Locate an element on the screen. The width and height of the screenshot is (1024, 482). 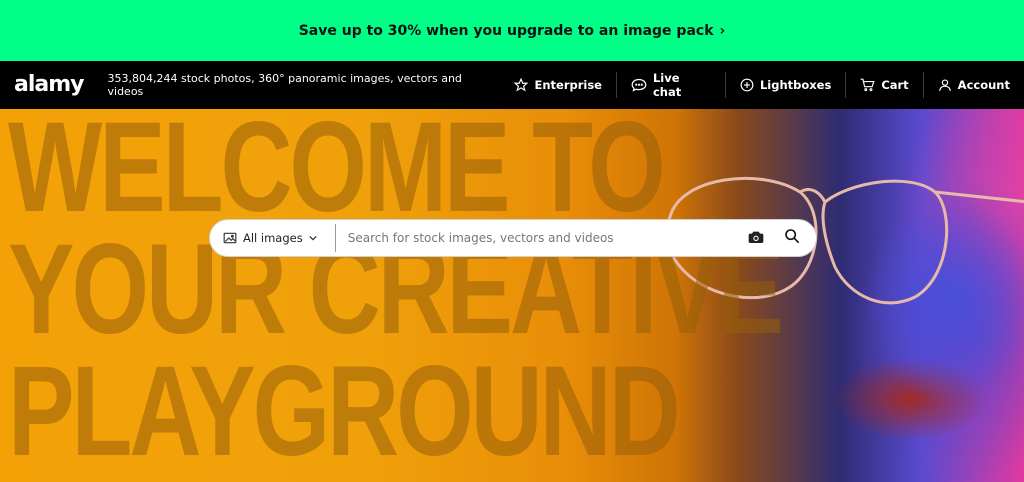
image-type-dropdown: All images is located at coordinates (273, 238).